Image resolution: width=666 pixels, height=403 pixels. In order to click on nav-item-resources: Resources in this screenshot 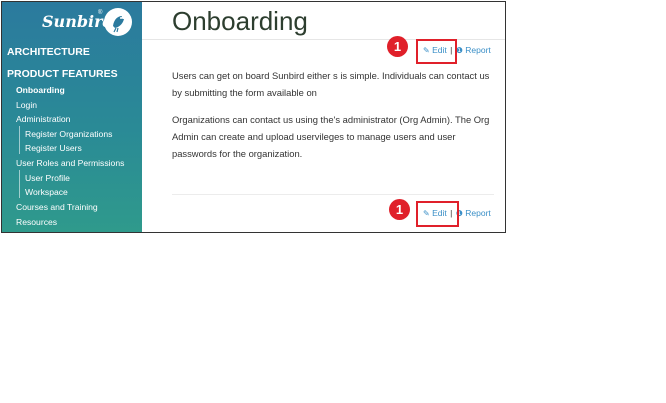, I will do `click(36, 222)`.